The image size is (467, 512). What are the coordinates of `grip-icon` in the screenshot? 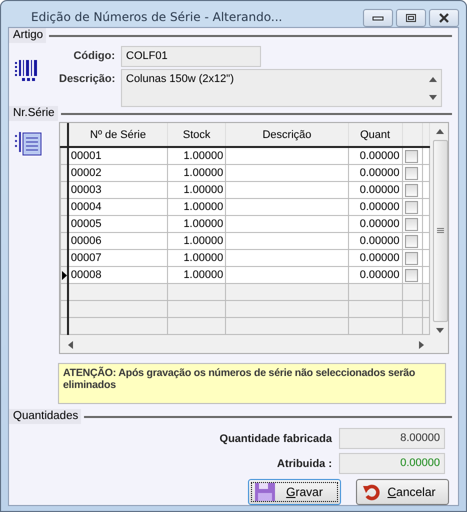 It's located at (440, 231).